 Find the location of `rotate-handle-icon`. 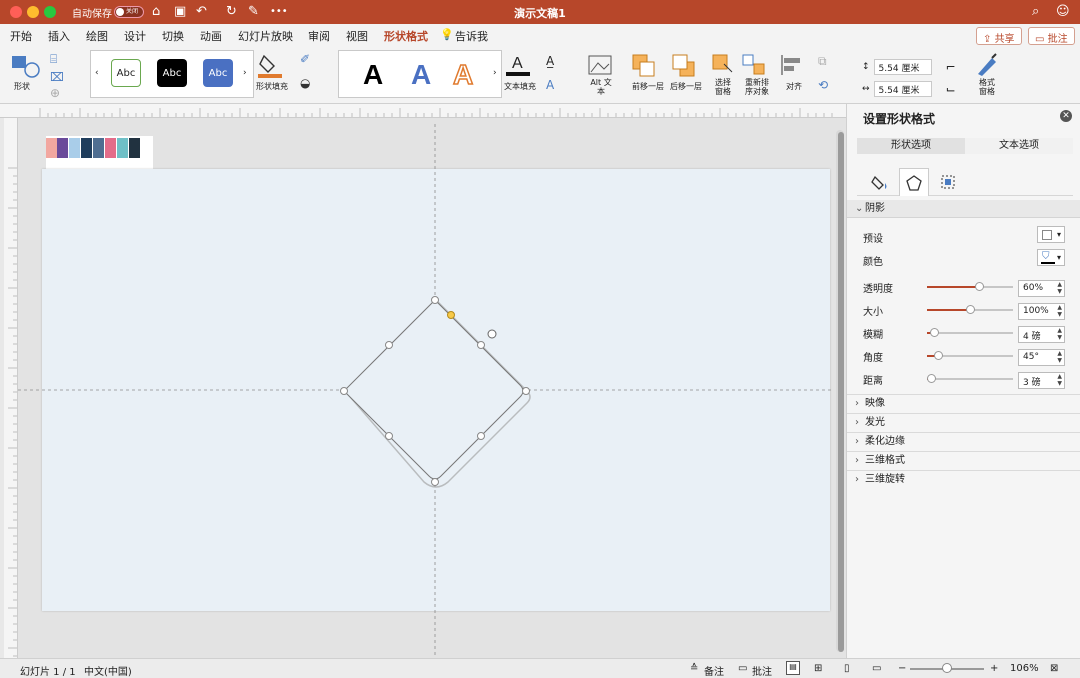

rotate-handle-icon is located at coordinates (492, 334).